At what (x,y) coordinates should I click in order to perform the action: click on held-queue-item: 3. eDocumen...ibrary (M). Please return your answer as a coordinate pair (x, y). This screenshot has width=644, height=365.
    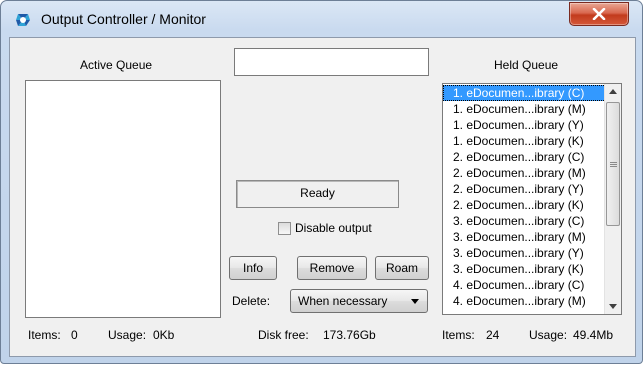
    Looking at the image, I should click on (532, 237).